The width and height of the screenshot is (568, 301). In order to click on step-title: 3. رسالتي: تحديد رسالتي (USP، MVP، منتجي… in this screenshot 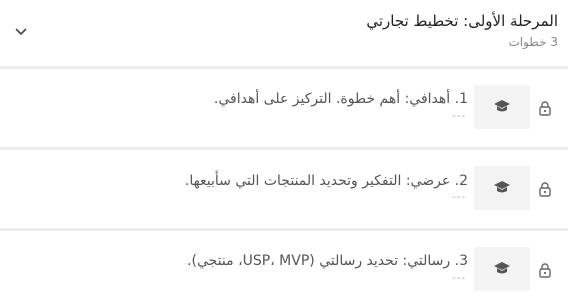, I will do `click(327, 261)`.